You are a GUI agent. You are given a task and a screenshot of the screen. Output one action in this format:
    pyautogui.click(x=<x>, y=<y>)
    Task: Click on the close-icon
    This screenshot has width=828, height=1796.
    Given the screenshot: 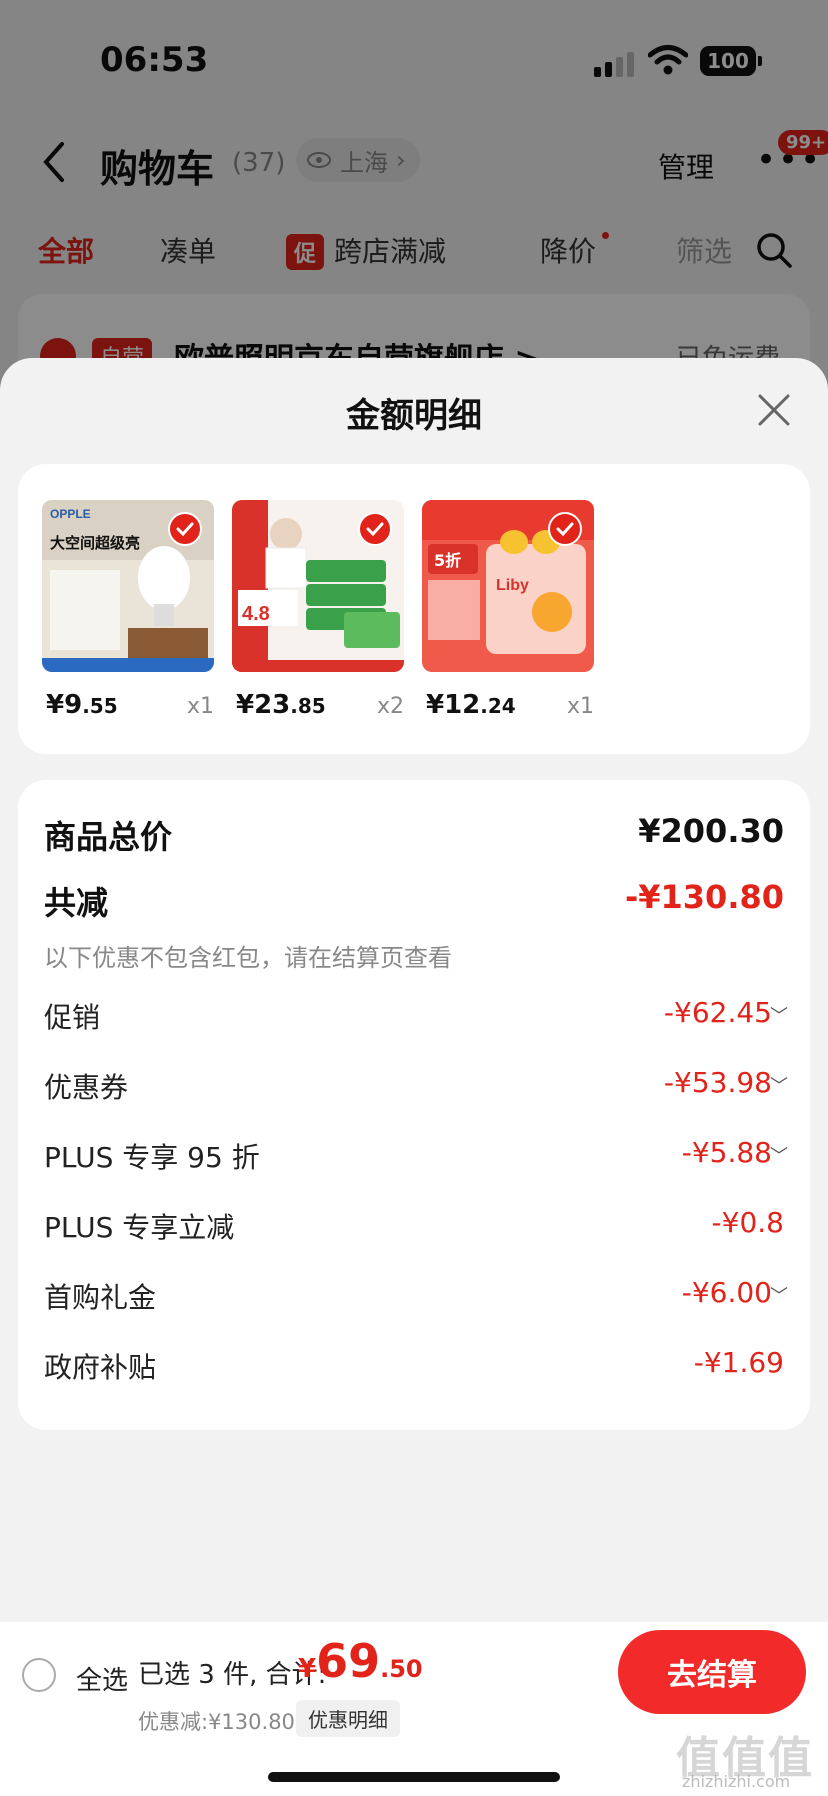 What is the action you would take?
    pyautogui.click(x=774, y=410)
    